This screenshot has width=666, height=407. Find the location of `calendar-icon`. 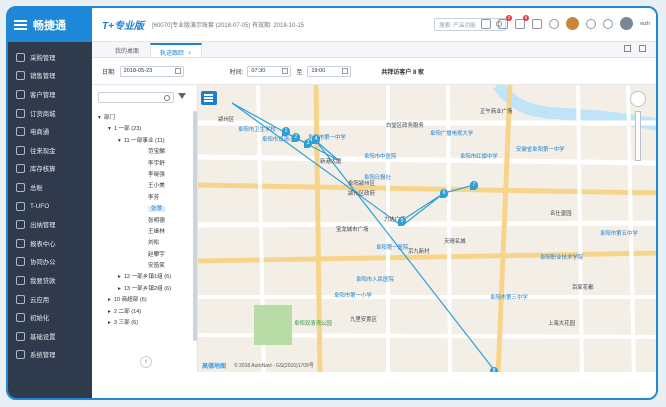

calendar-icon is located at coordinates (177, 71).